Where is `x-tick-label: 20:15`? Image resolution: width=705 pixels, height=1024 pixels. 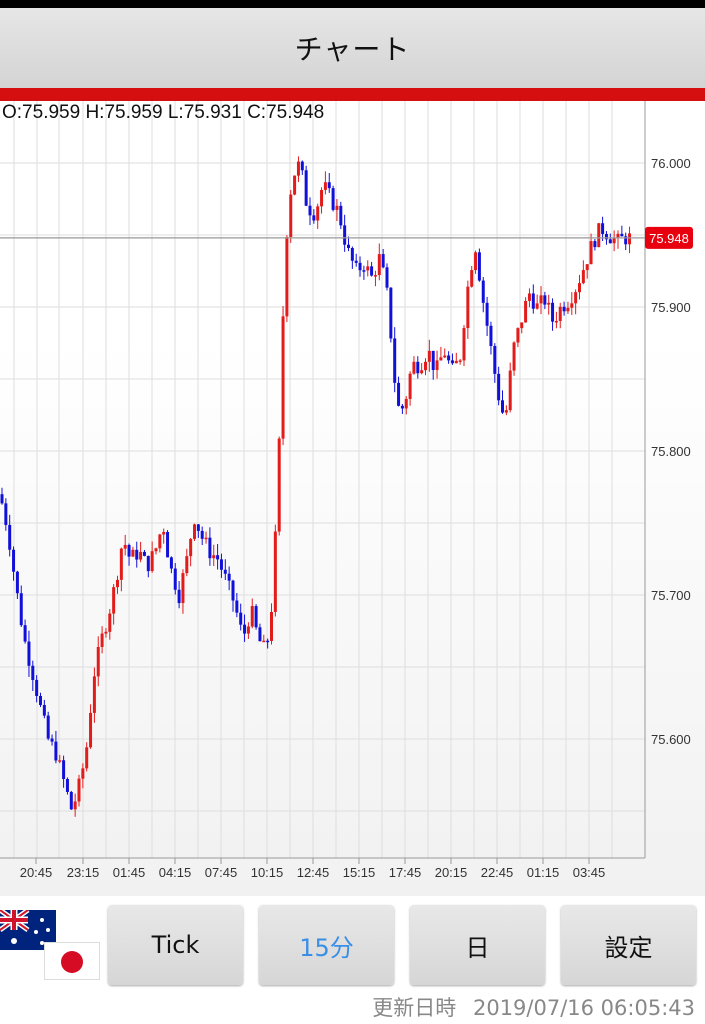 x-tick-label: 20:15 is located at coordinates (451, 872).